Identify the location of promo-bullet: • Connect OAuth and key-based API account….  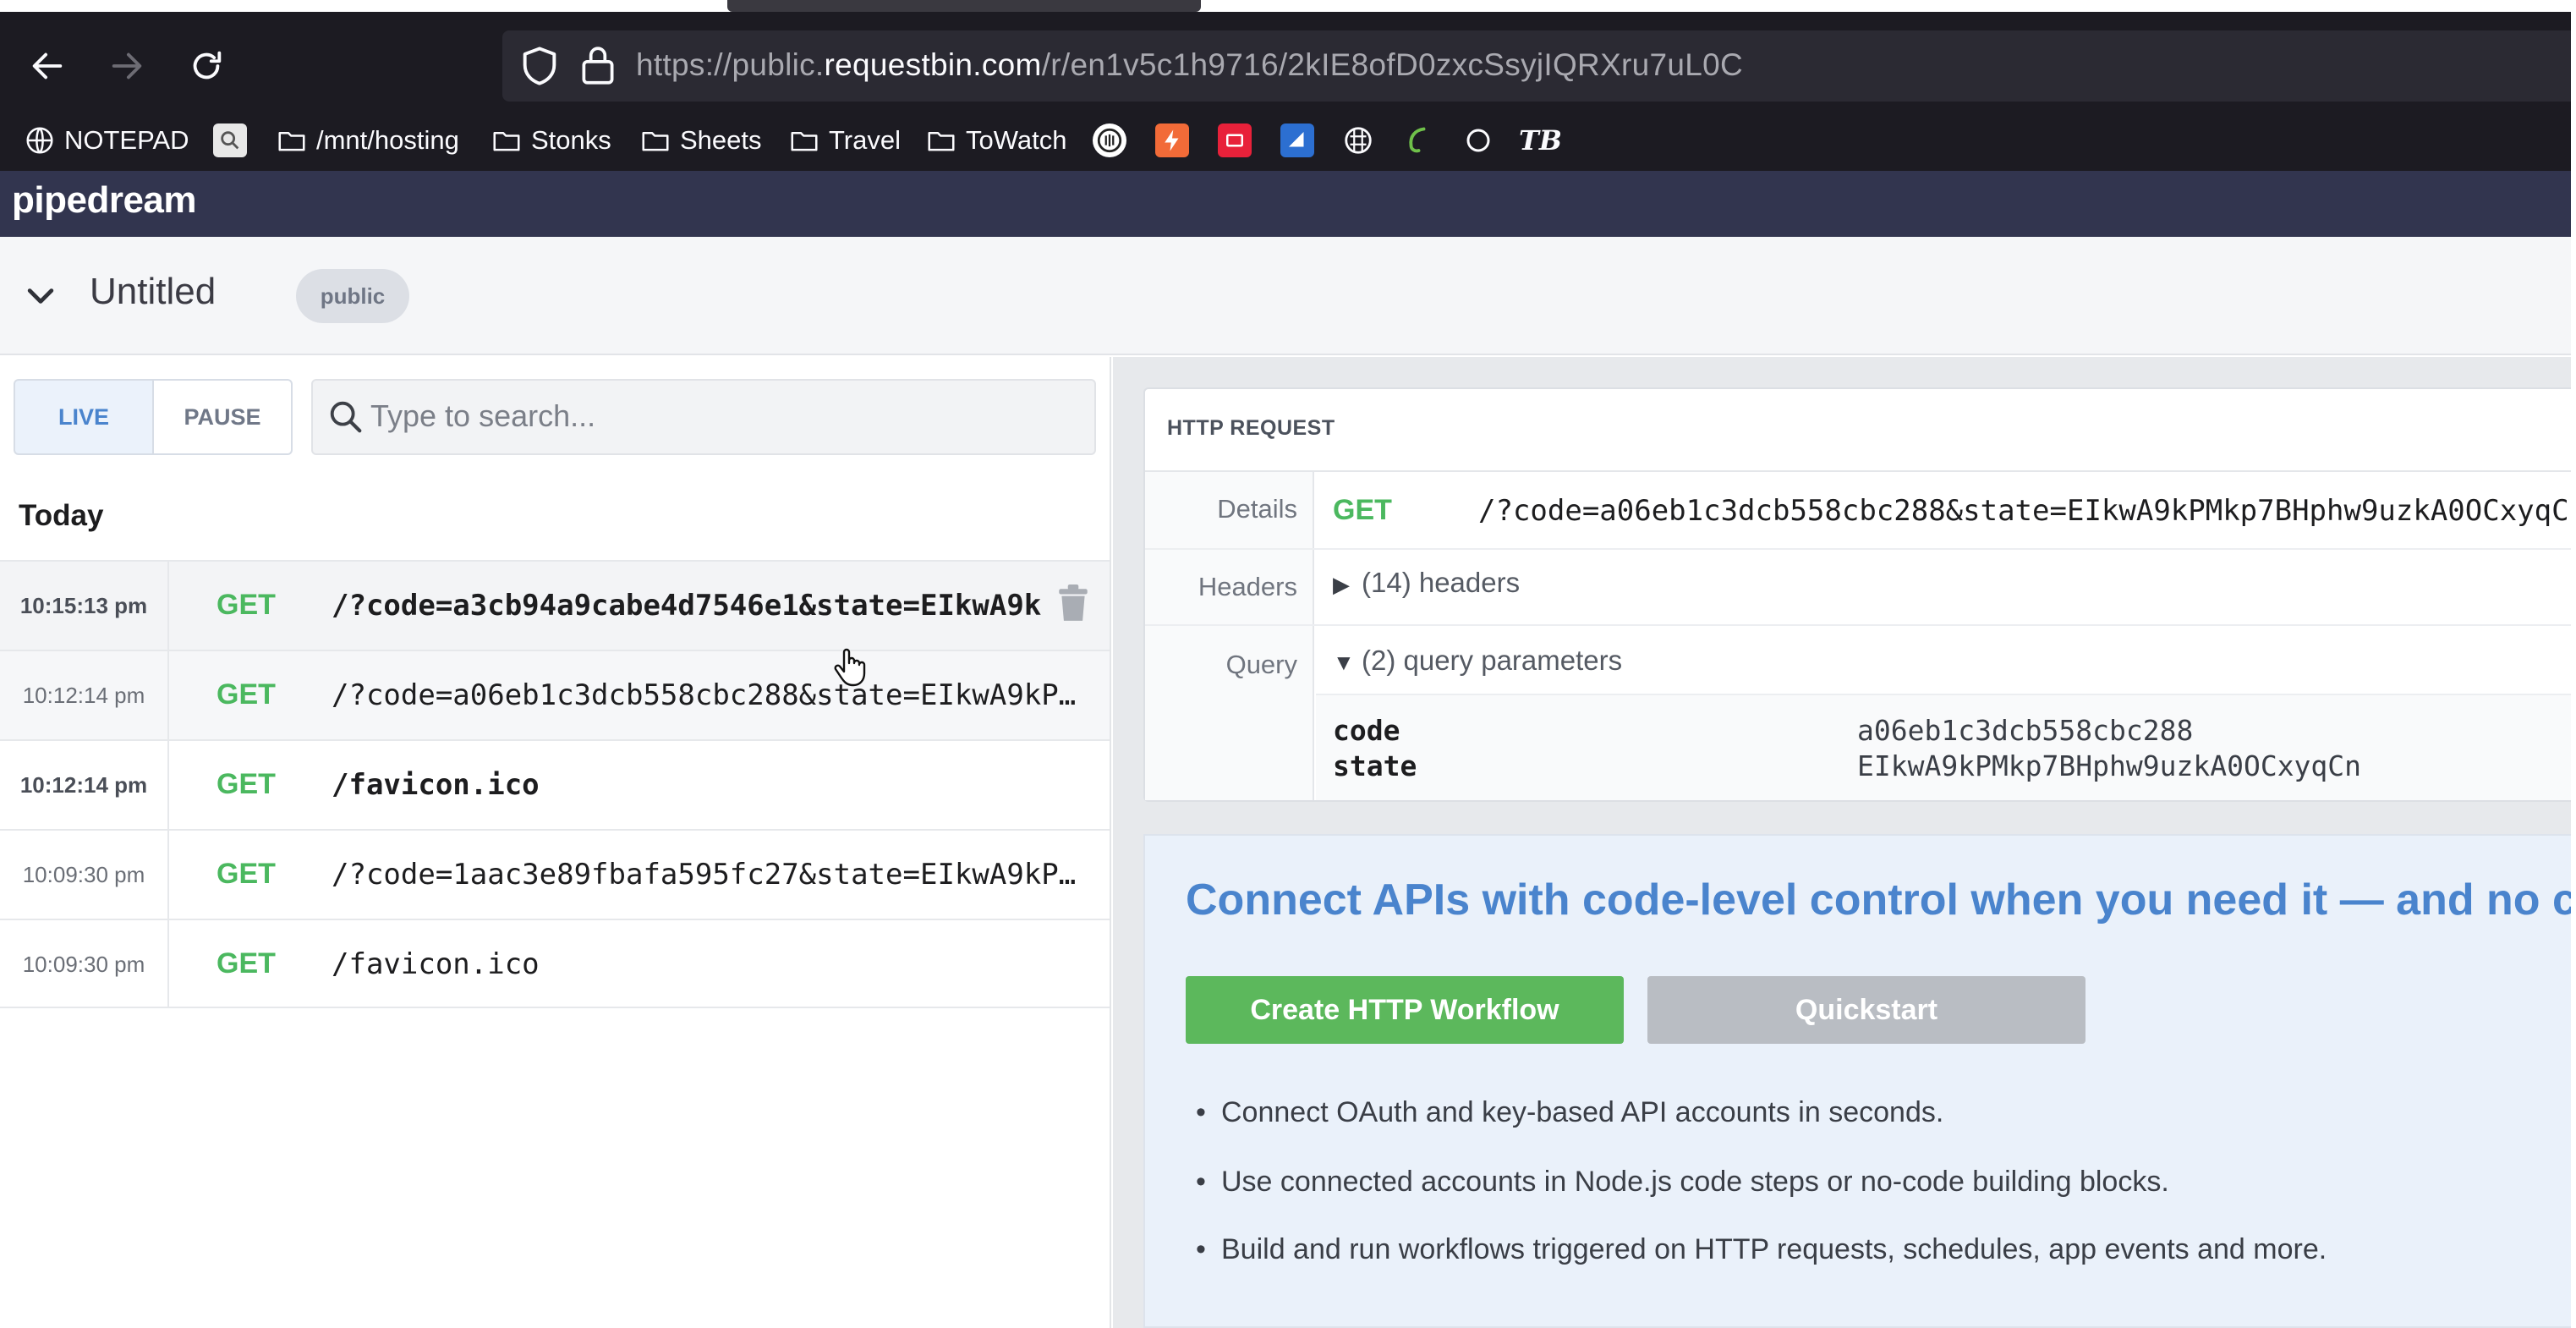
(1569, 1112).